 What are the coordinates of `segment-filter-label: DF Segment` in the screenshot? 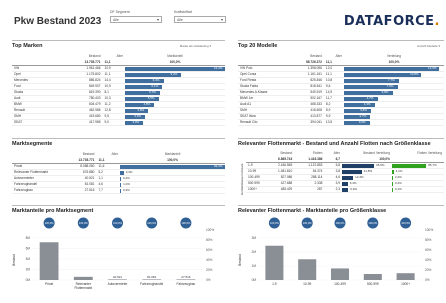 It's located at (120, 12).